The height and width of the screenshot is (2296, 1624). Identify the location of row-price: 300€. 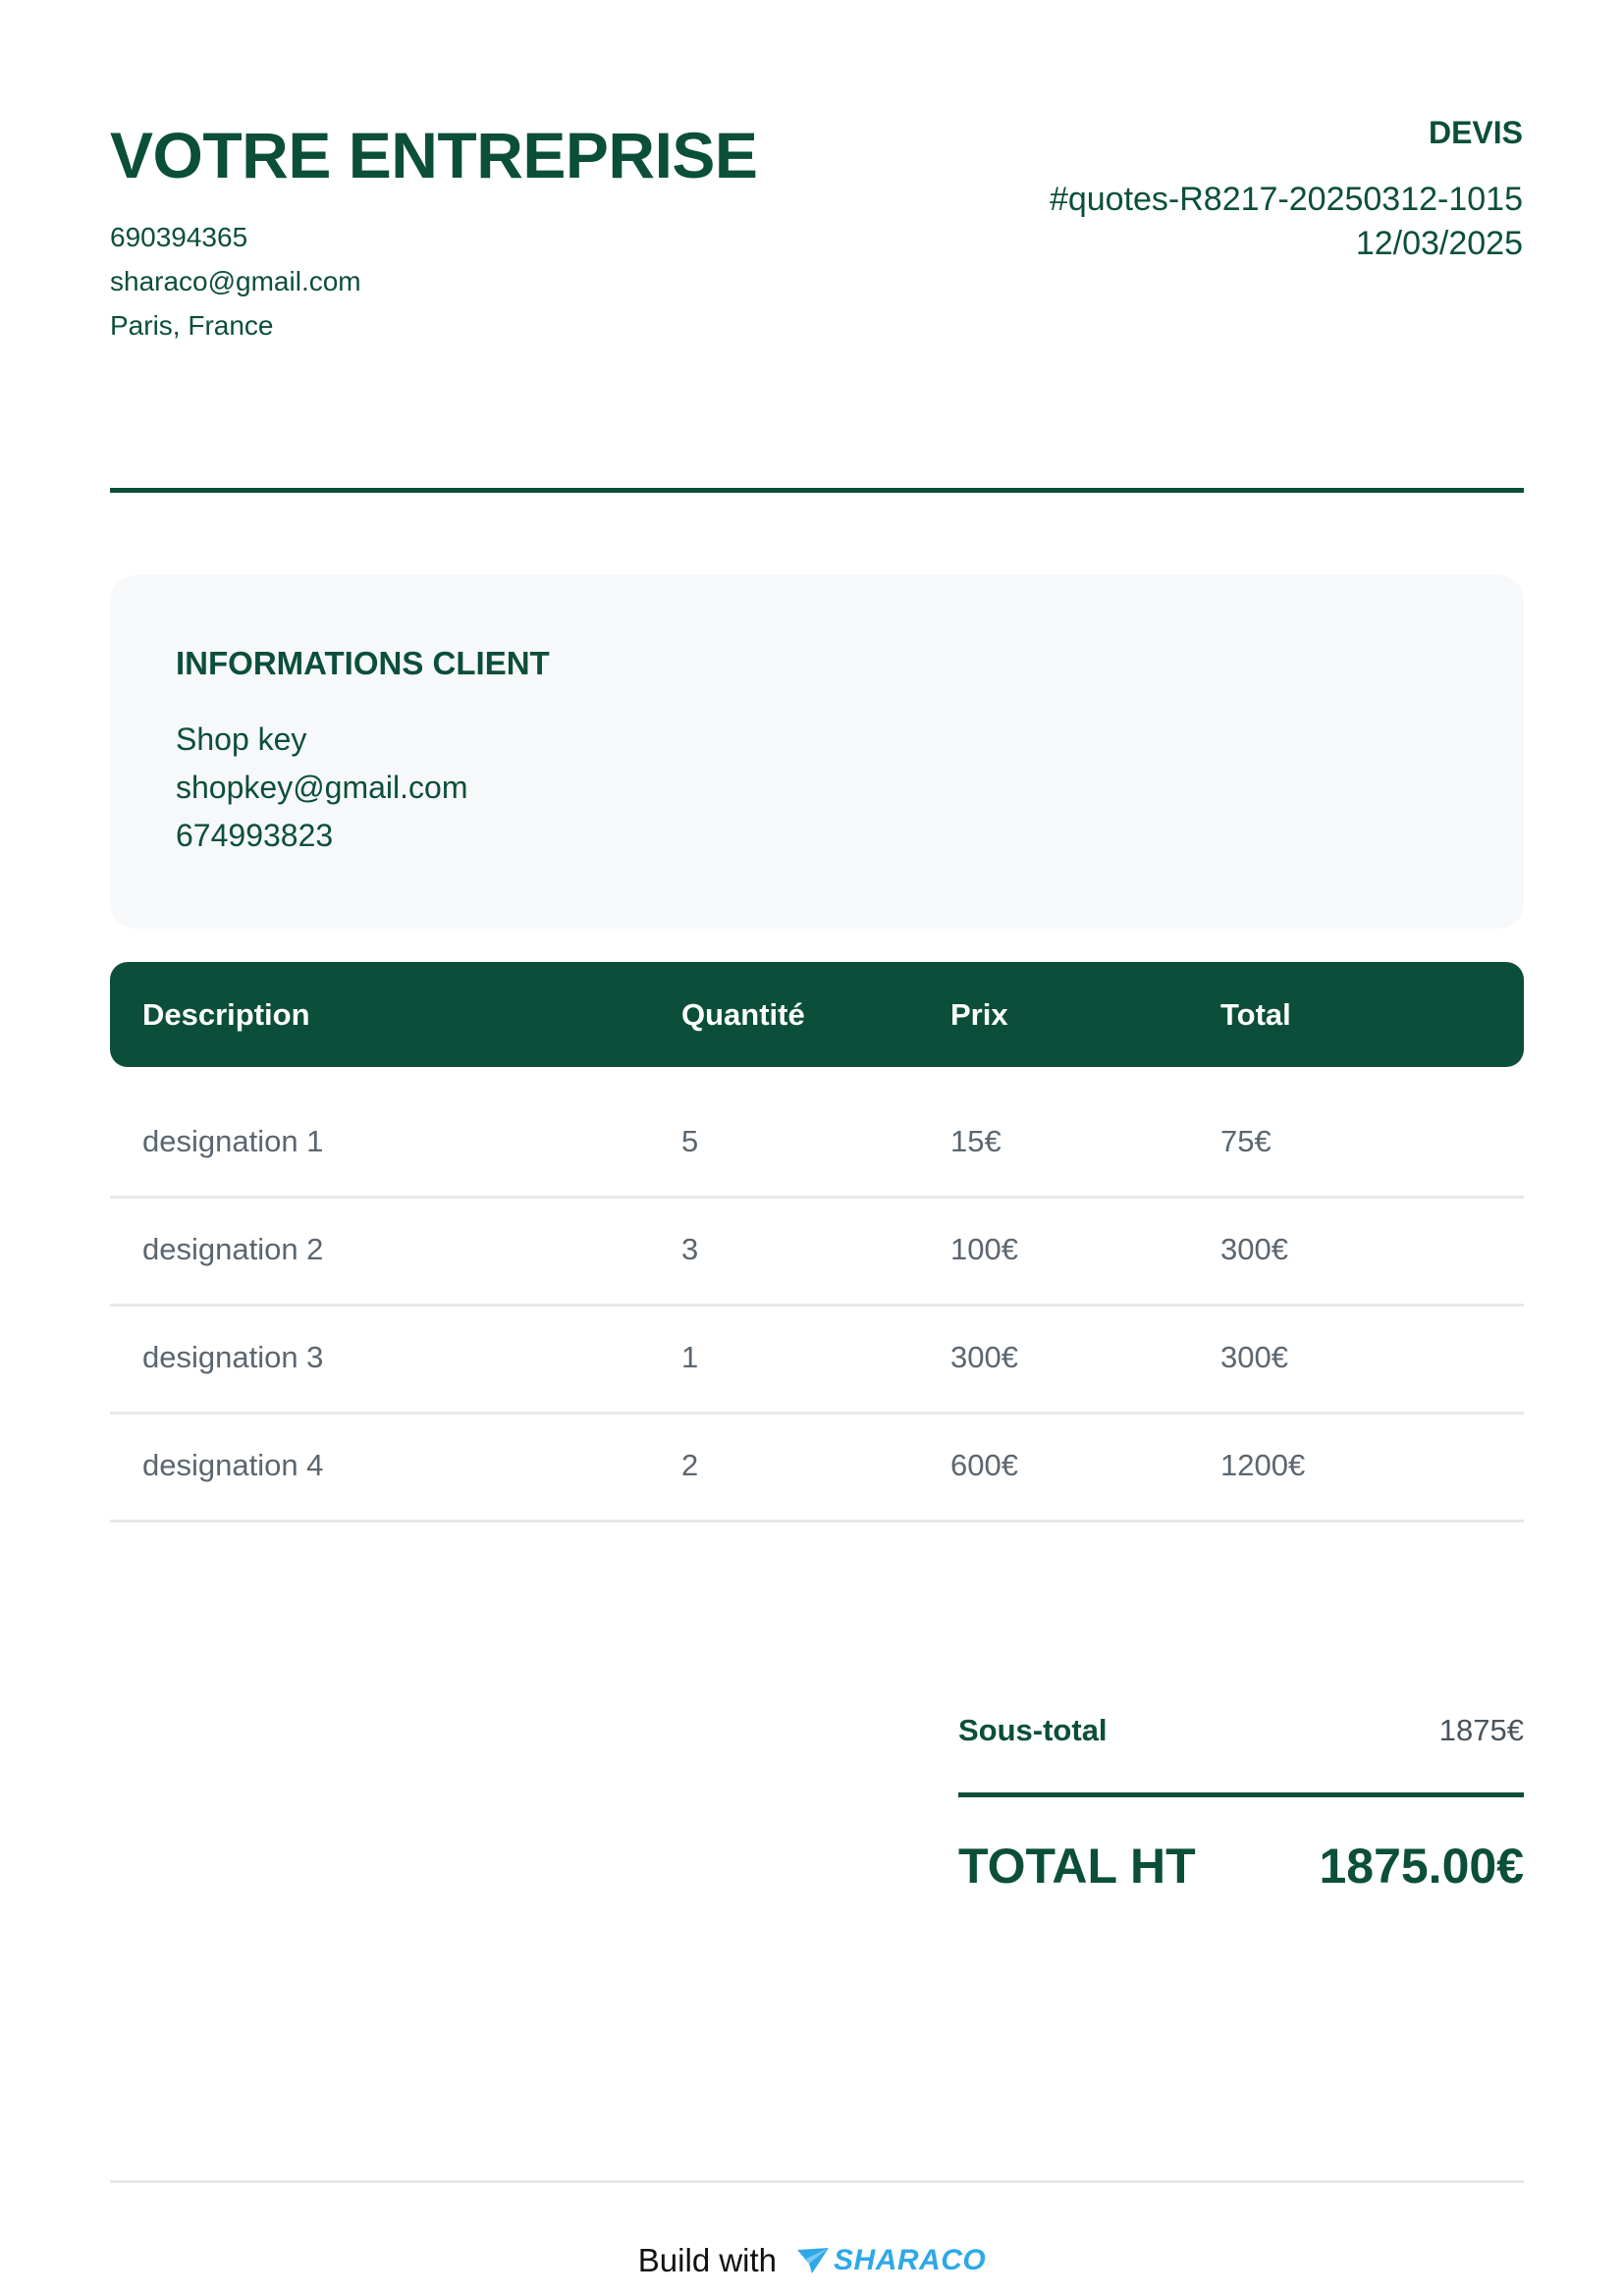
(984, 1357).